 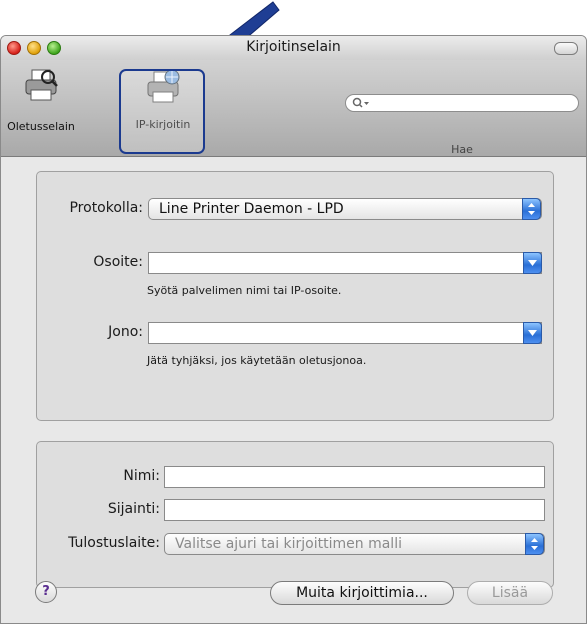 I want to click on address-field, so click(x=345, y=263).